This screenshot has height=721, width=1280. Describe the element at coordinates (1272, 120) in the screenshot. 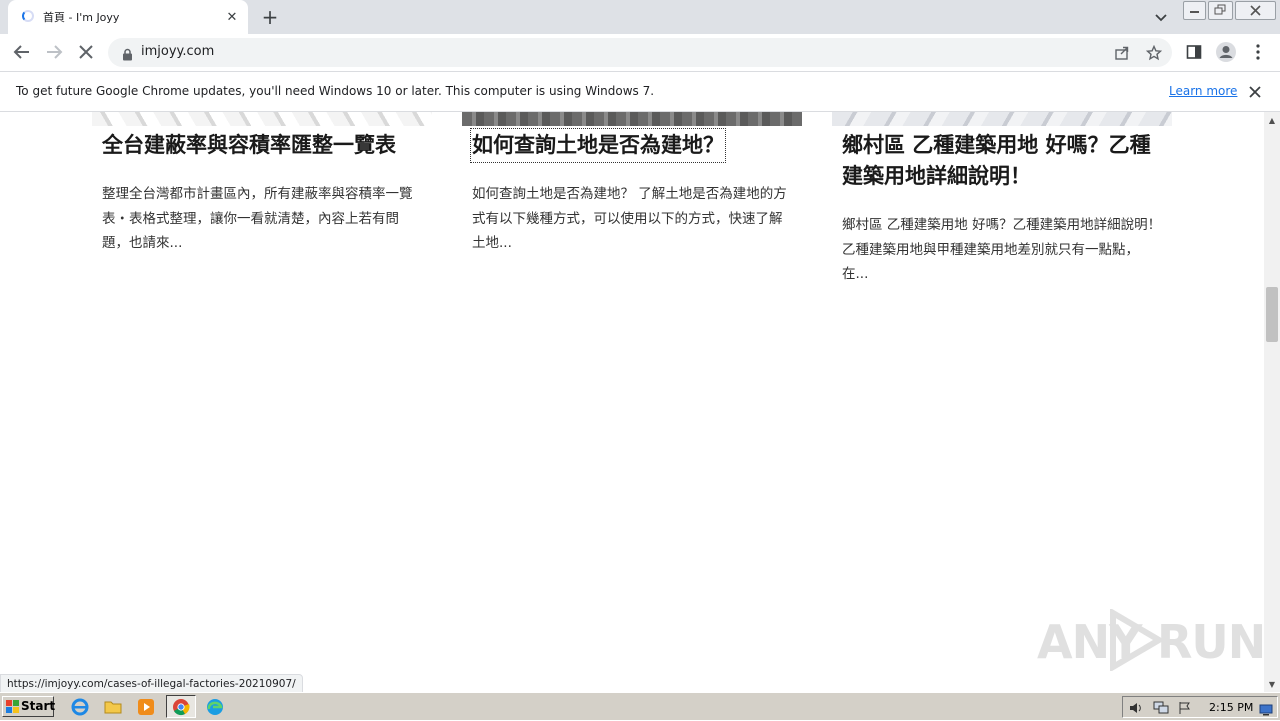

I see `scroll-up-arrow-icon: ▲` at that location.